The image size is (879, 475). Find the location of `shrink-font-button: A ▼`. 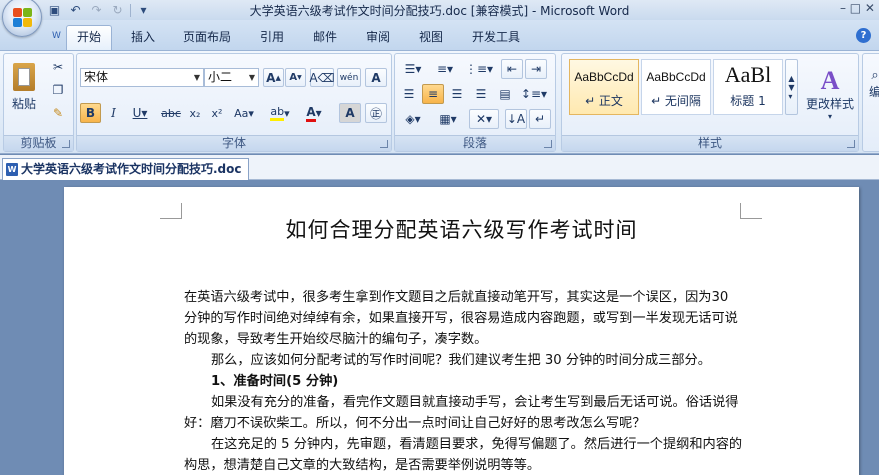

shrink-font-button: A ▼ is located at coordinates (295, 77).